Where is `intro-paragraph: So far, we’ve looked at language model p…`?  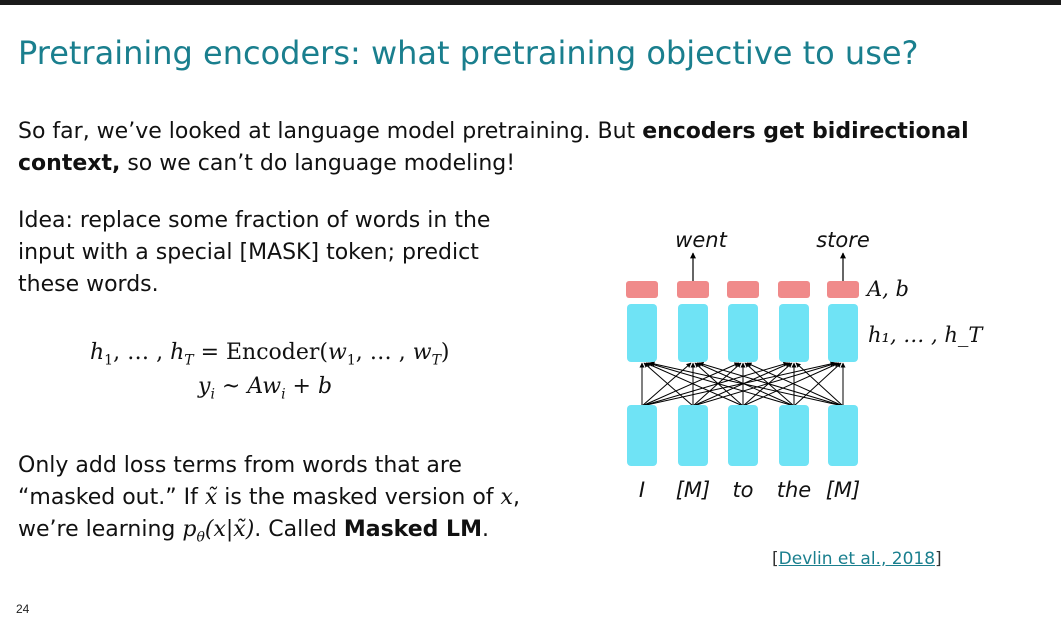 intro-paragraph: So far, we’ve looked at language model p… is located at coordinates (498, 148).